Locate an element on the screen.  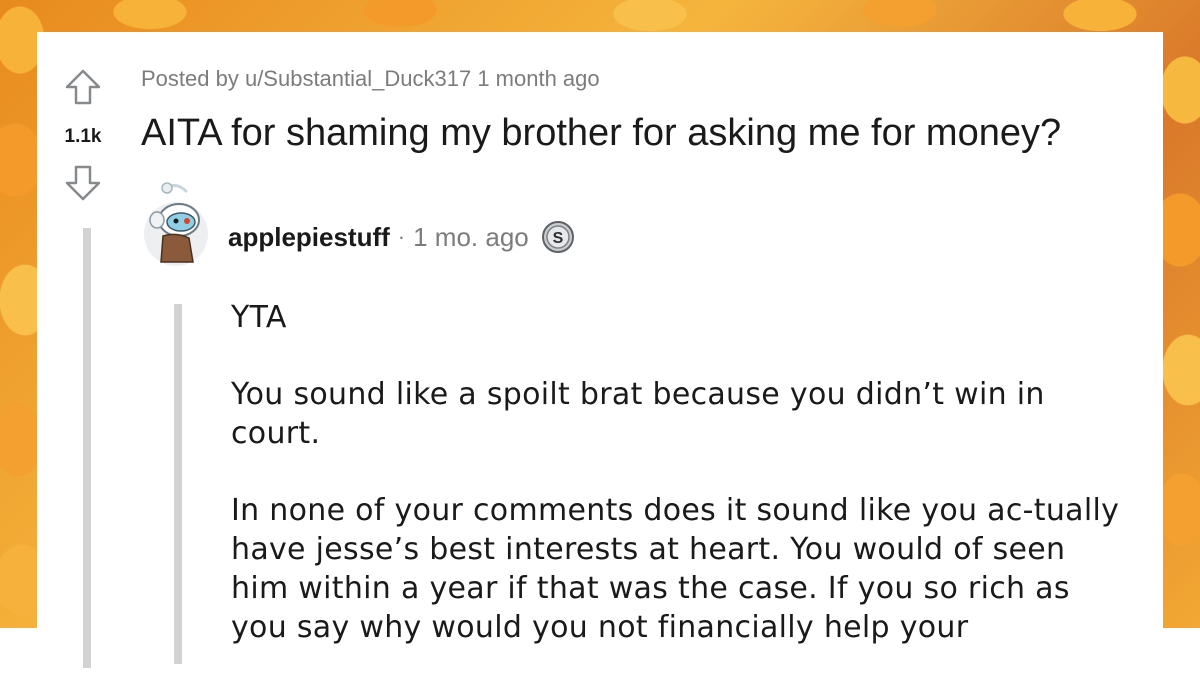
comment-username: applepiestuff is located at coordinates (309, 237).